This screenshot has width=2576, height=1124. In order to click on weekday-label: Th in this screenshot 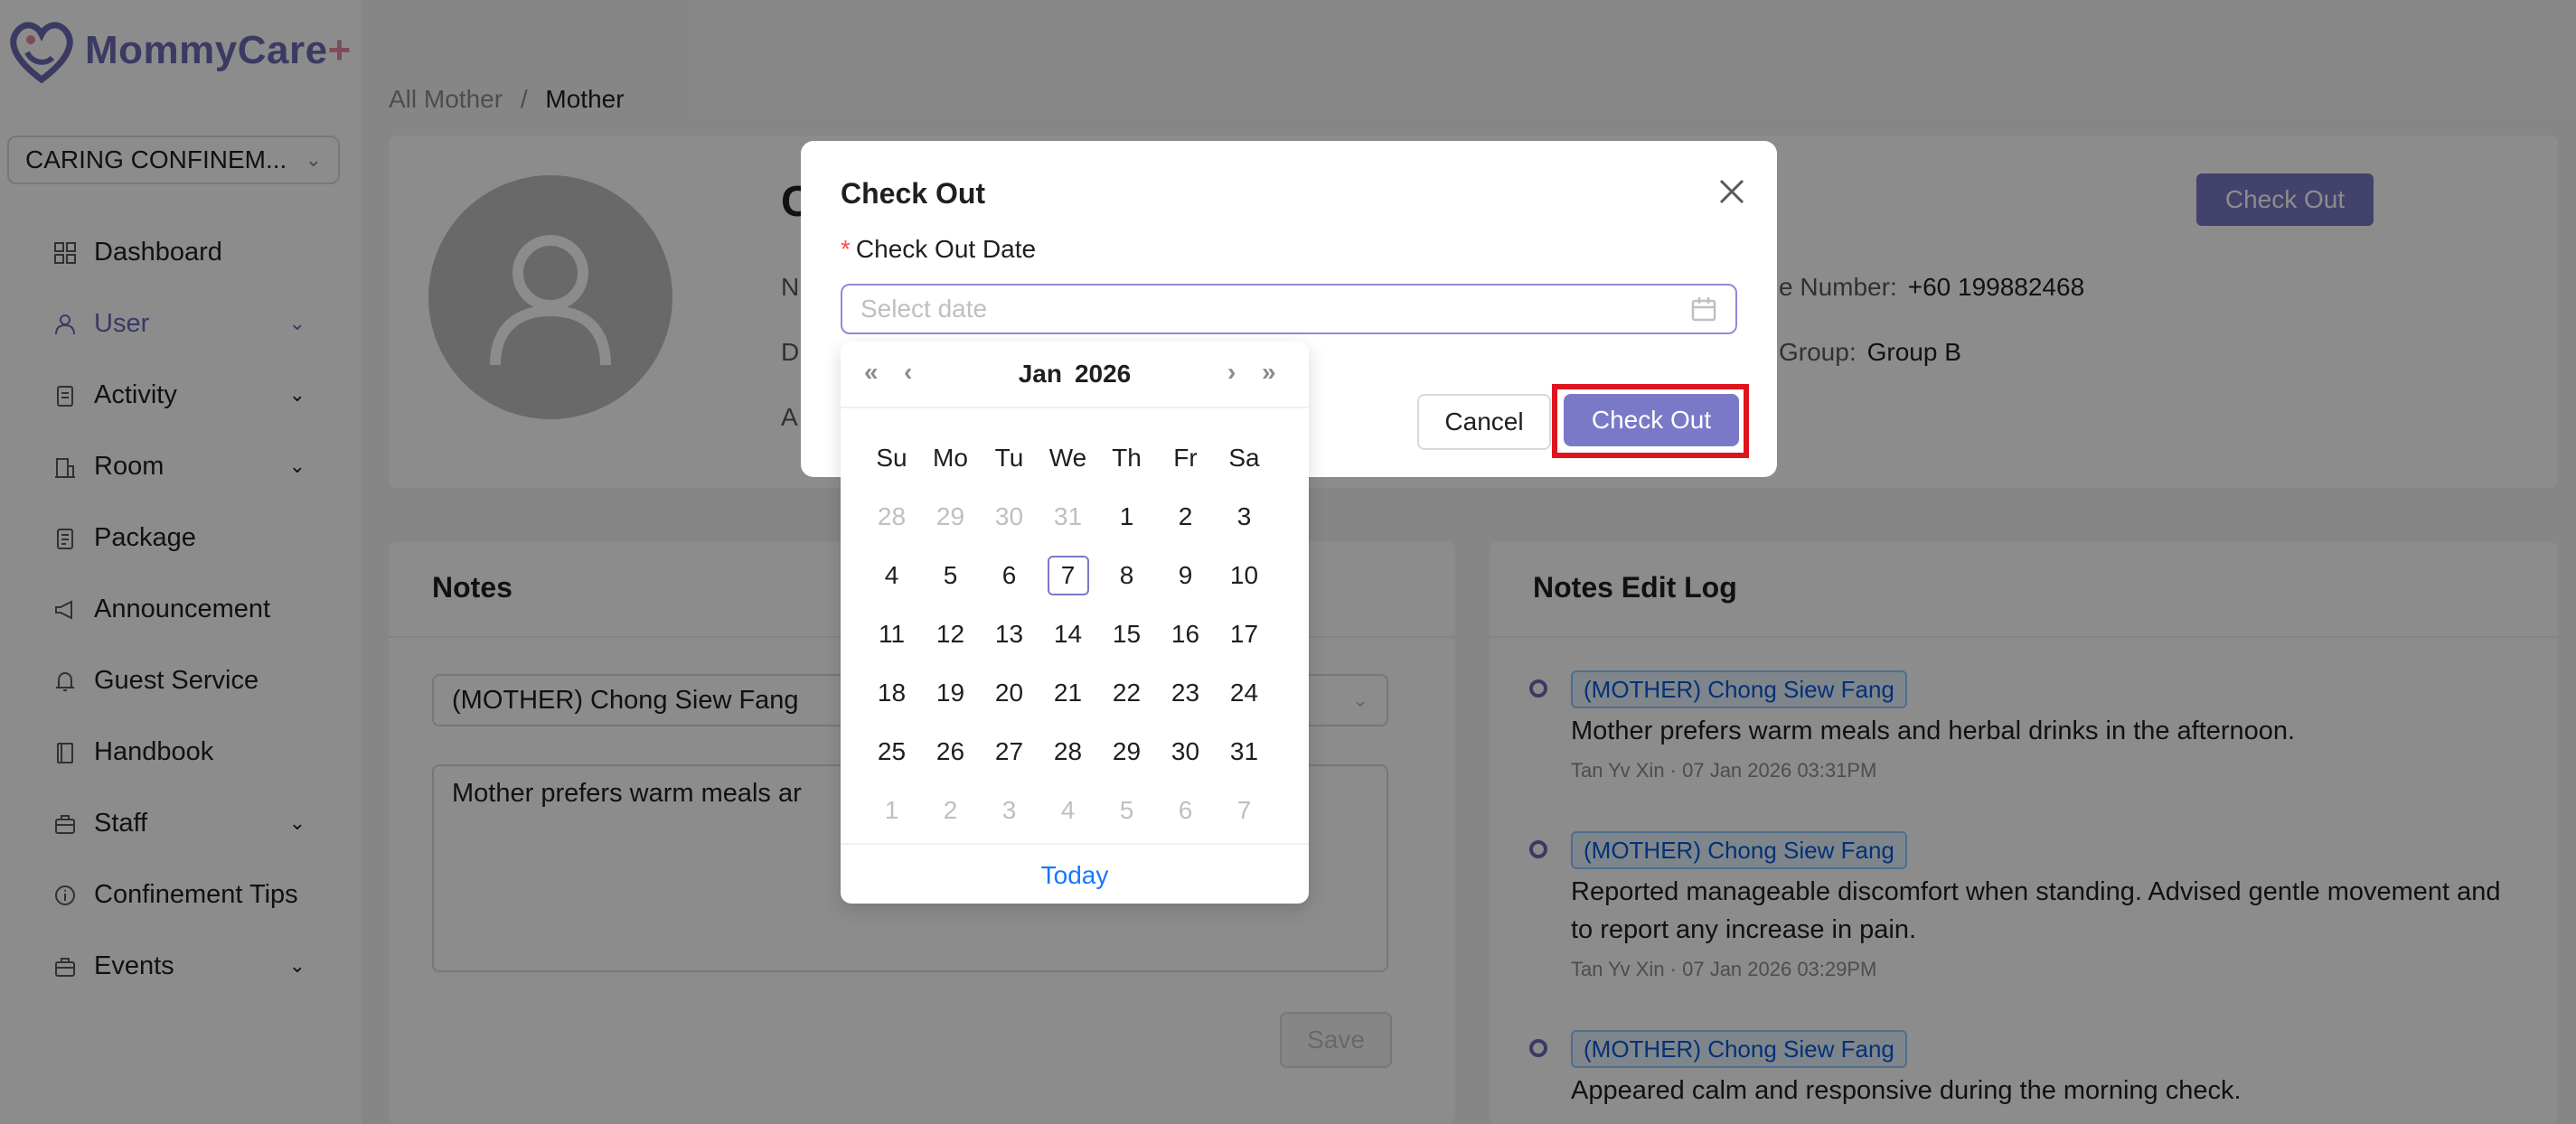, I will do `click(1127, 457)`.